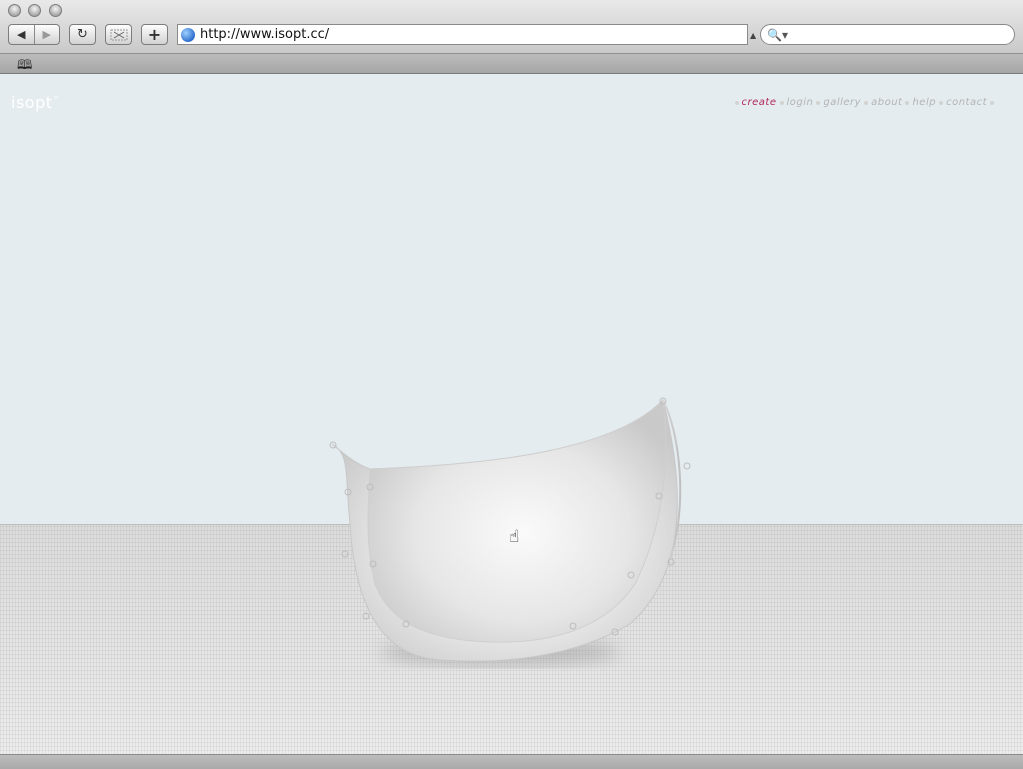 The width and height of the screenshot is (1023, 769). I want to click on add-bookmark-button: +, so click(154, 34).